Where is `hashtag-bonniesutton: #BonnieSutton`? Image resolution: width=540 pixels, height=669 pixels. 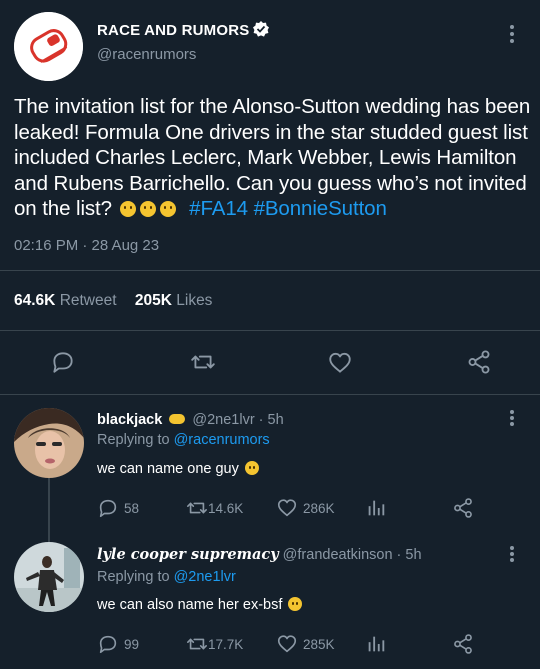 hashtag-bonniesutton: #BonnieSutton is located at coordinates (320, 208).